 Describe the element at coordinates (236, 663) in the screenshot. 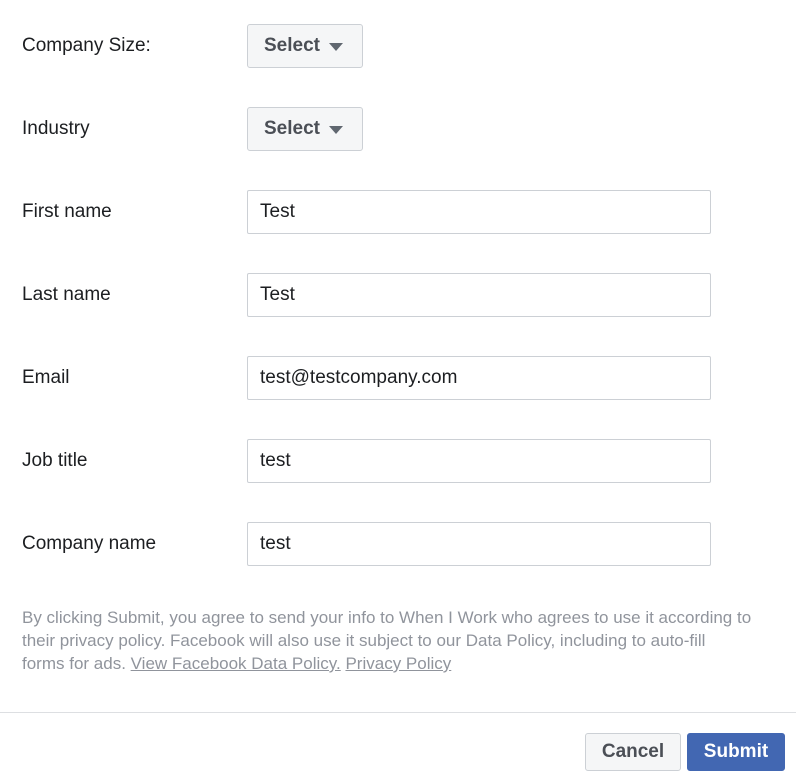

I see `data-policy-link: View Facebook Data Policy.` at that location.